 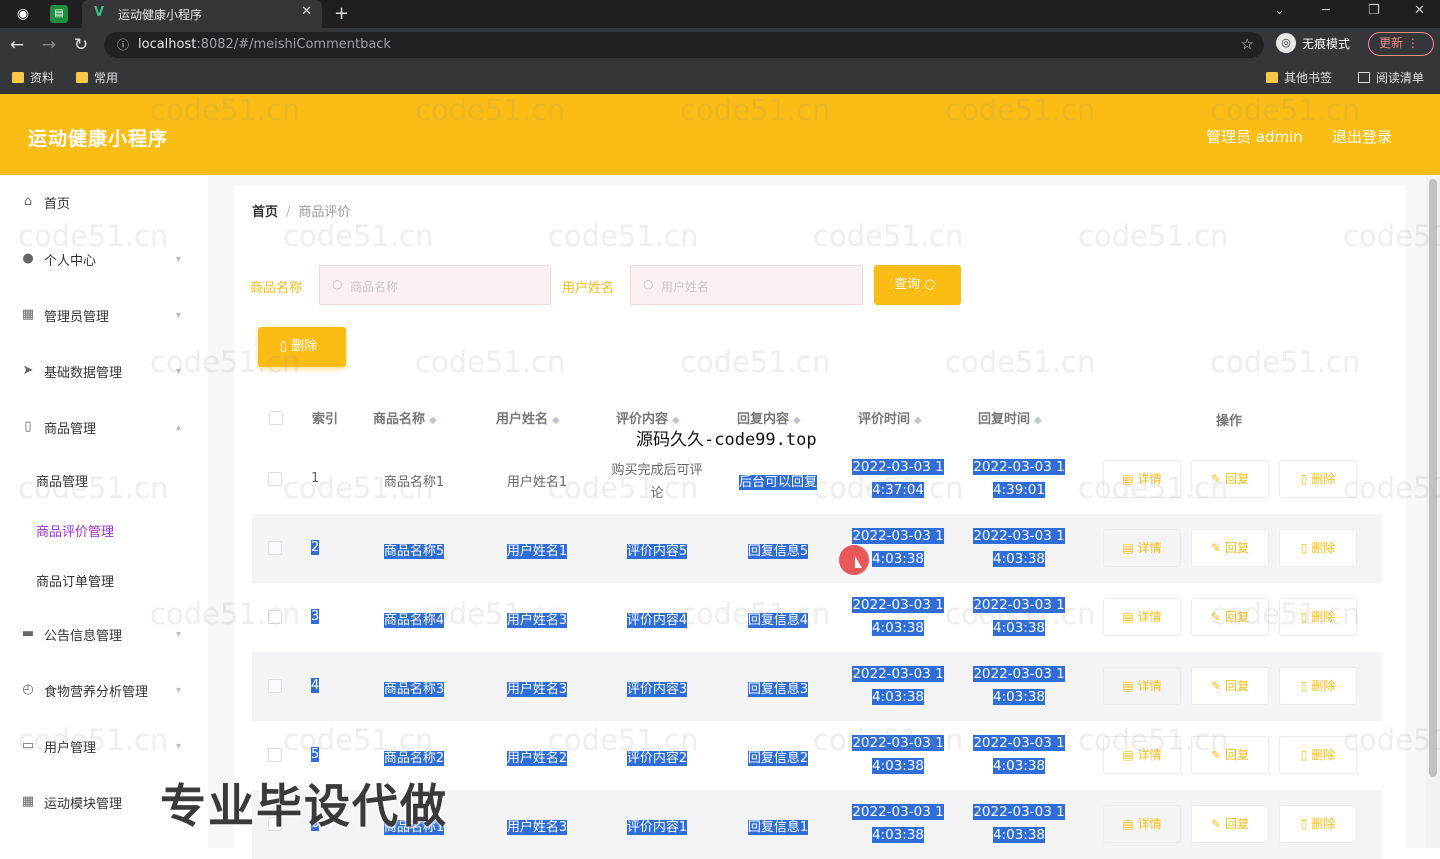 What do you see at coordinates (302, 347) in the screenshot?
I see `batch-delete-button: ▯ 删除` at bounding box center [302, 347].